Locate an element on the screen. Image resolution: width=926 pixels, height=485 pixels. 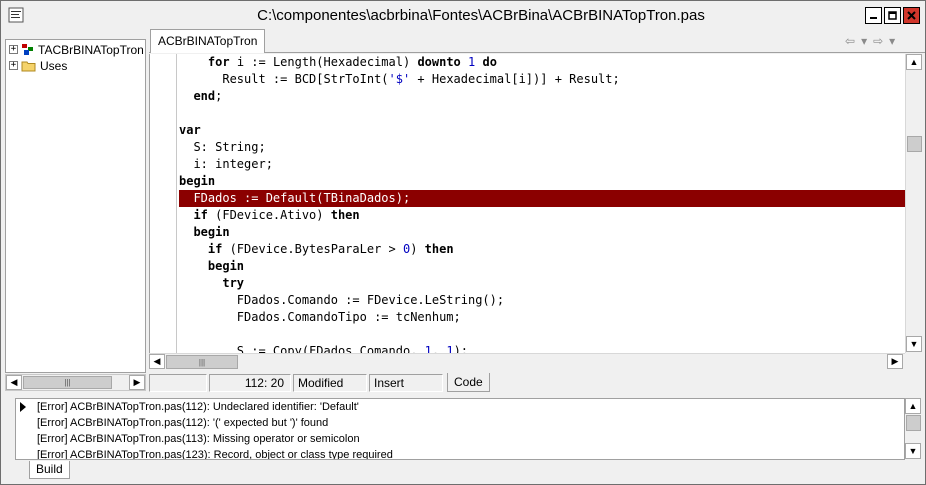
app-icon is located at coordinates (16, 15).